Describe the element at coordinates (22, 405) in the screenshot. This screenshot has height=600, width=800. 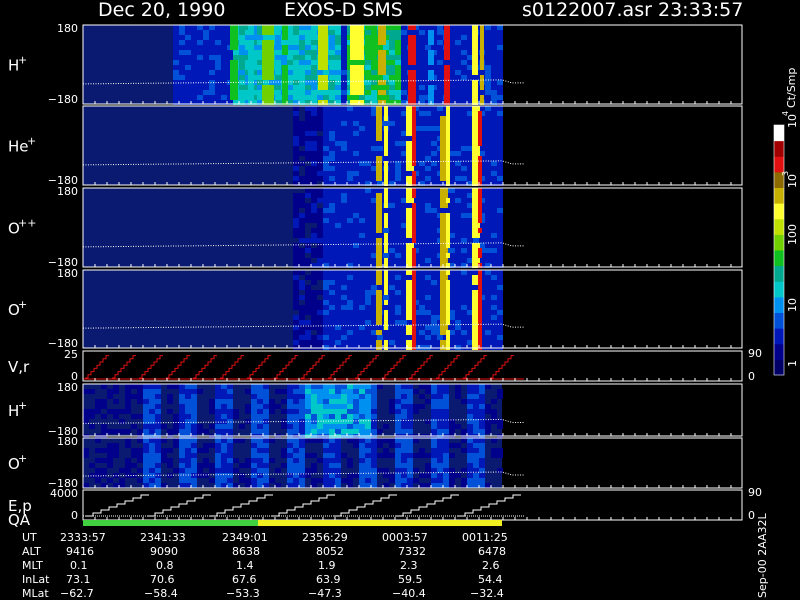
I see `panel-label-sup: +` at that location.